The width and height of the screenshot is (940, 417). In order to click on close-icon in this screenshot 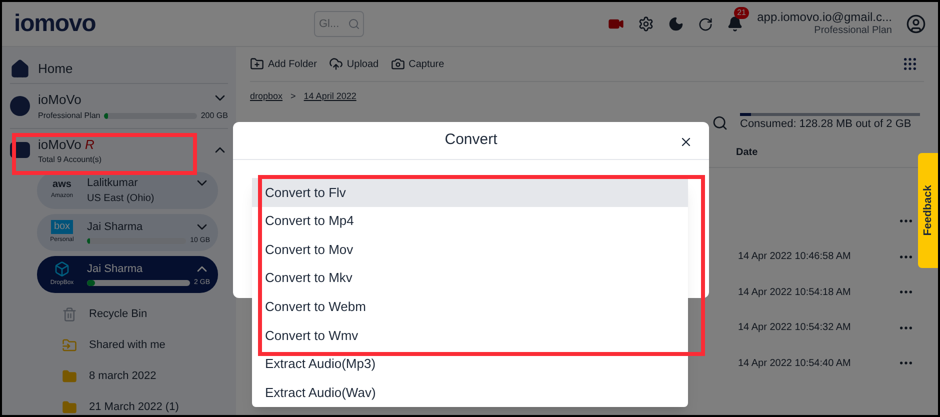, I will do `click(686, 142)`.